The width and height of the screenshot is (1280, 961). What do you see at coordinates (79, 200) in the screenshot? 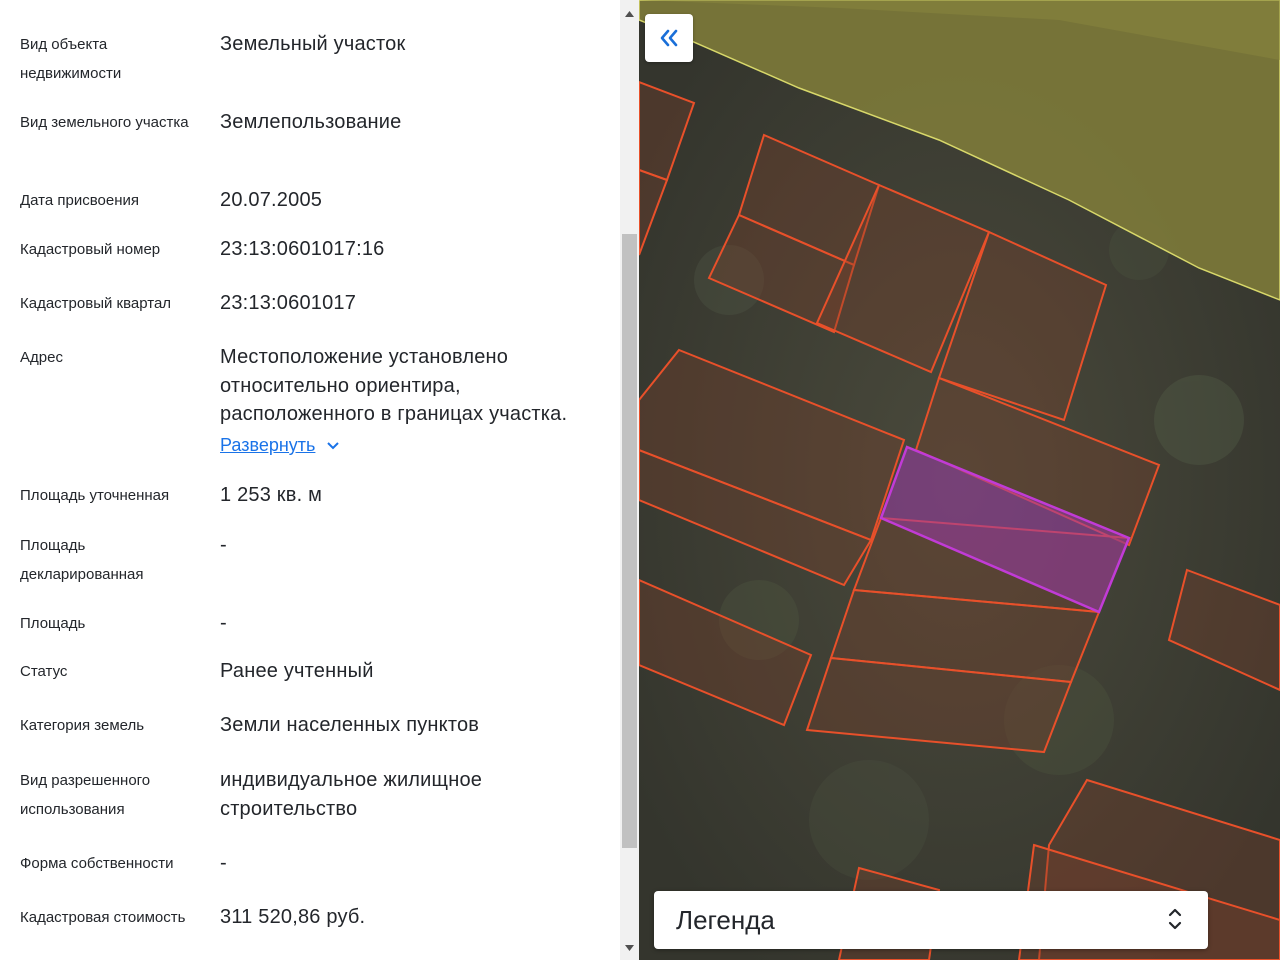
I see `property-label: Дата присвоения` at bounding box center [79, 200].